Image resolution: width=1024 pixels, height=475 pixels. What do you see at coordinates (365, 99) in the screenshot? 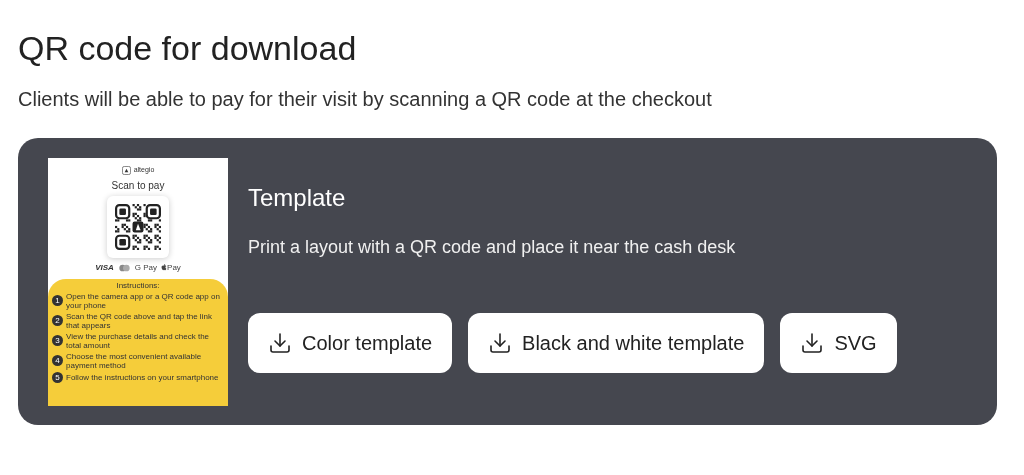
I see `page-subtitle: Clients will be able to pay for their visit by scanning a QR code at the checkout` at bounding box center [365, 99].